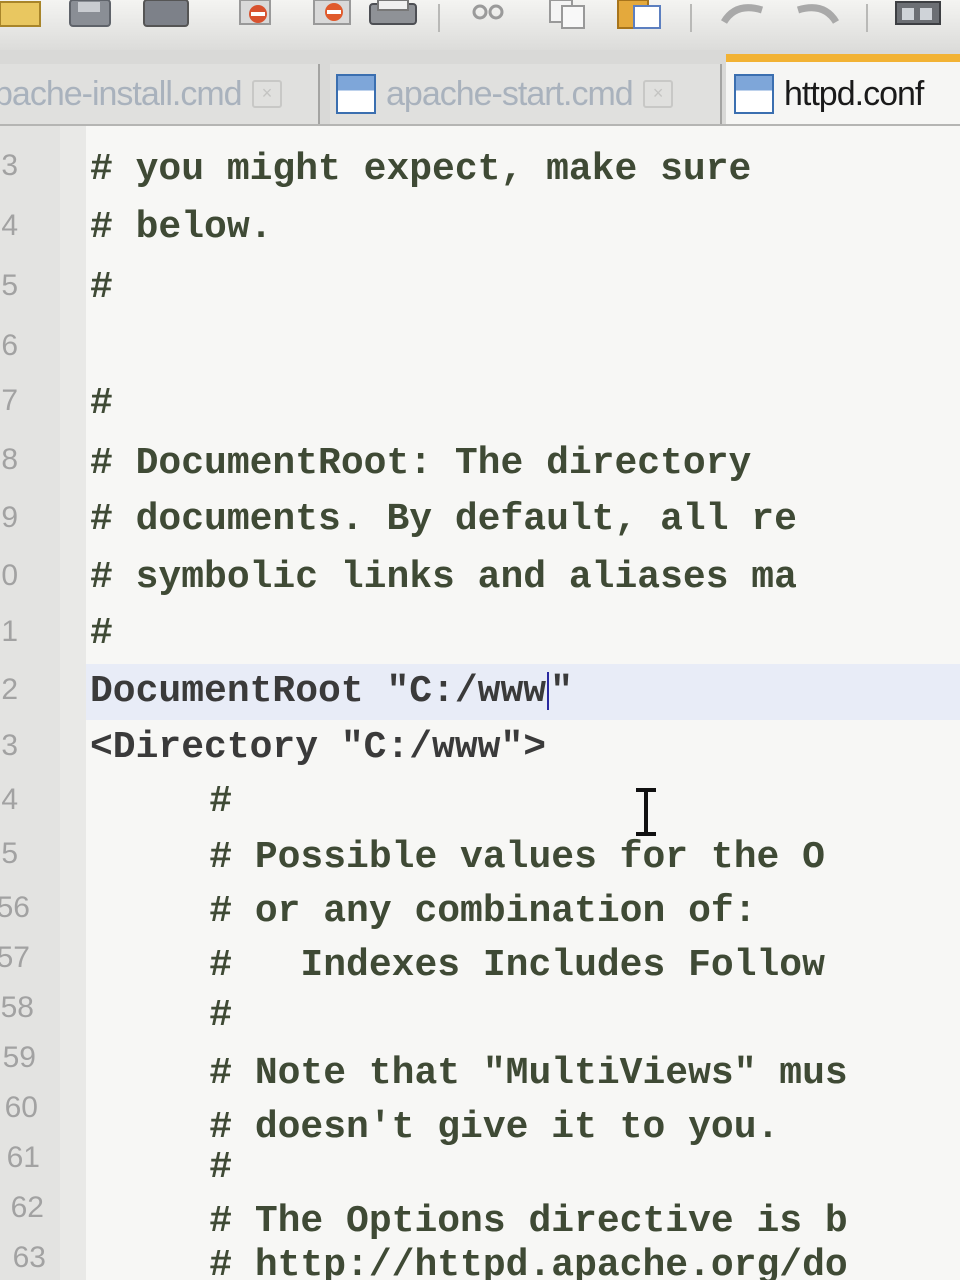 The image size is (960, 1280). I want to click on code-line: # or any combination of:, so click(523, 912).